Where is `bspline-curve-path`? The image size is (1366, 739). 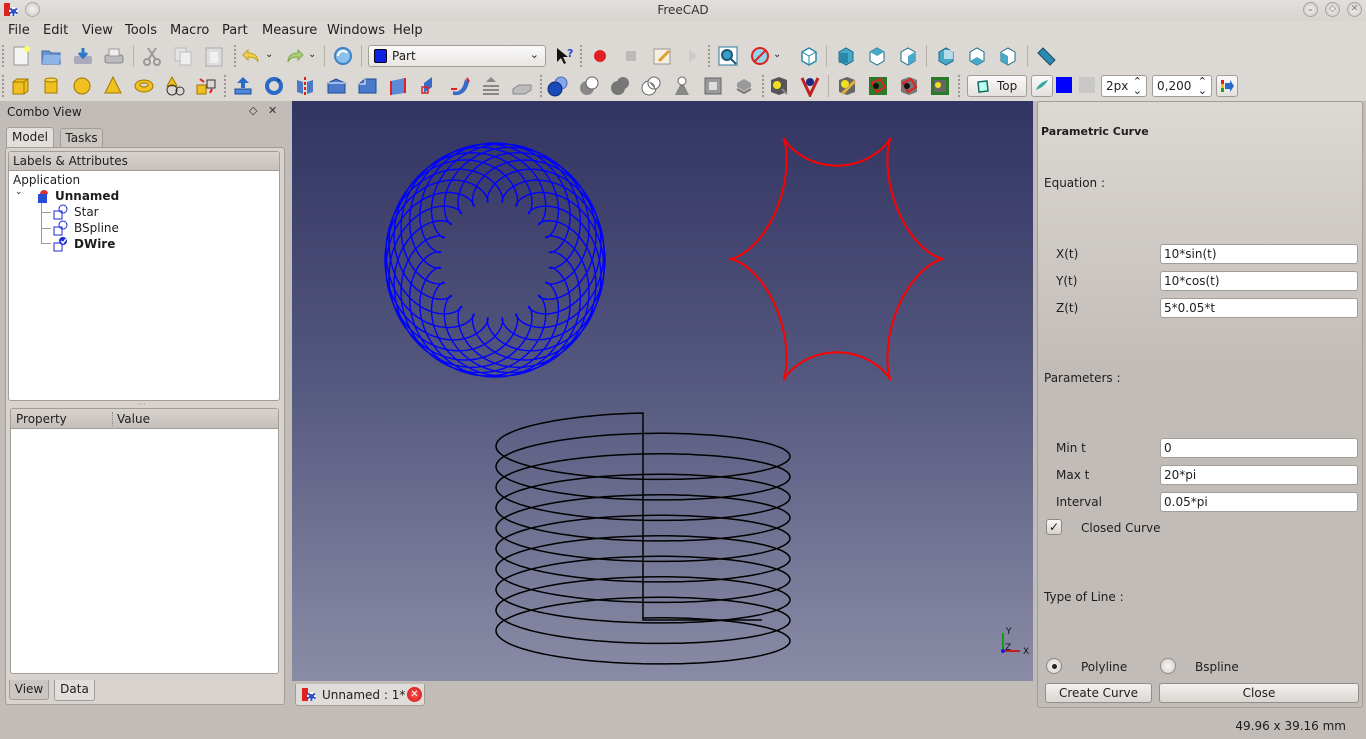 bspline-curve-path is located at coordinates (495, 260).